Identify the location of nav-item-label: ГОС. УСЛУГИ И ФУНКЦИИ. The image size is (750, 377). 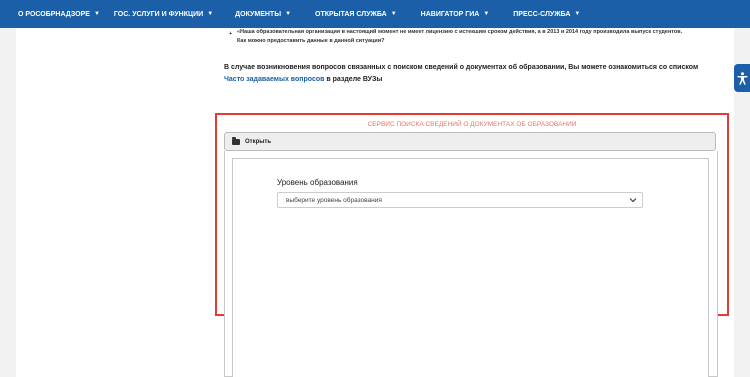
(158, 14).